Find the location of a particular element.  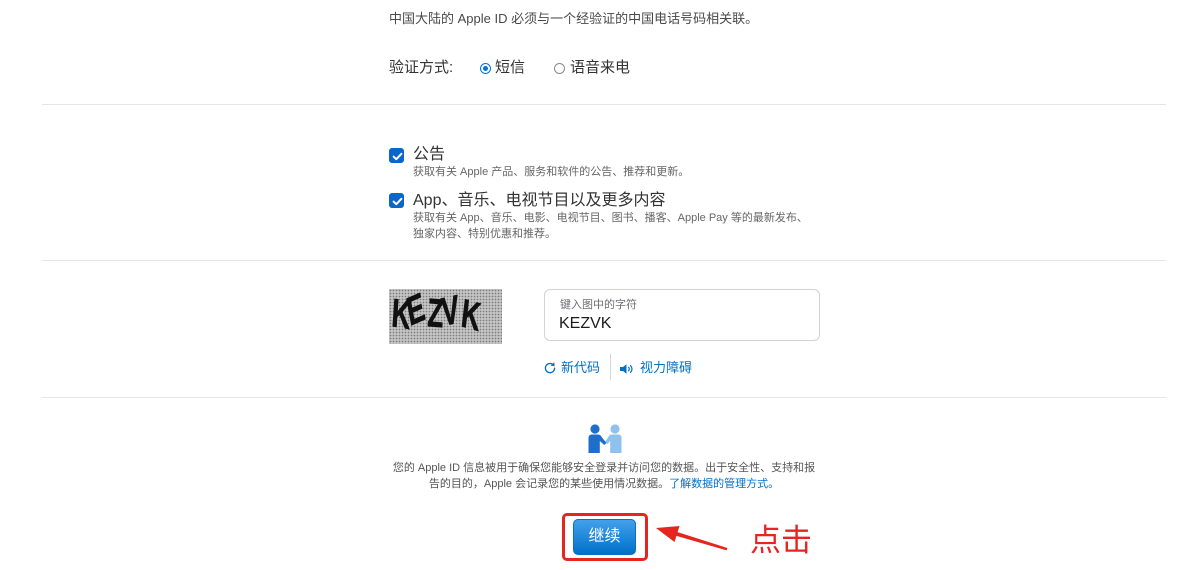

announcements-title: 公告 is located at coordinates (429, 155).